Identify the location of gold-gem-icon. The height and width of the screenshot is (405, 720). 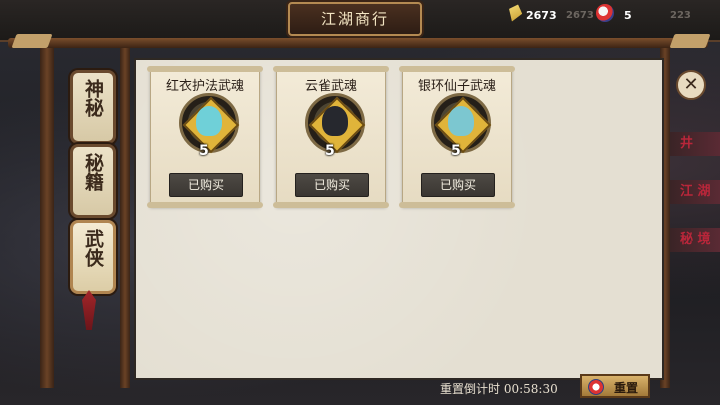
(514, 13).